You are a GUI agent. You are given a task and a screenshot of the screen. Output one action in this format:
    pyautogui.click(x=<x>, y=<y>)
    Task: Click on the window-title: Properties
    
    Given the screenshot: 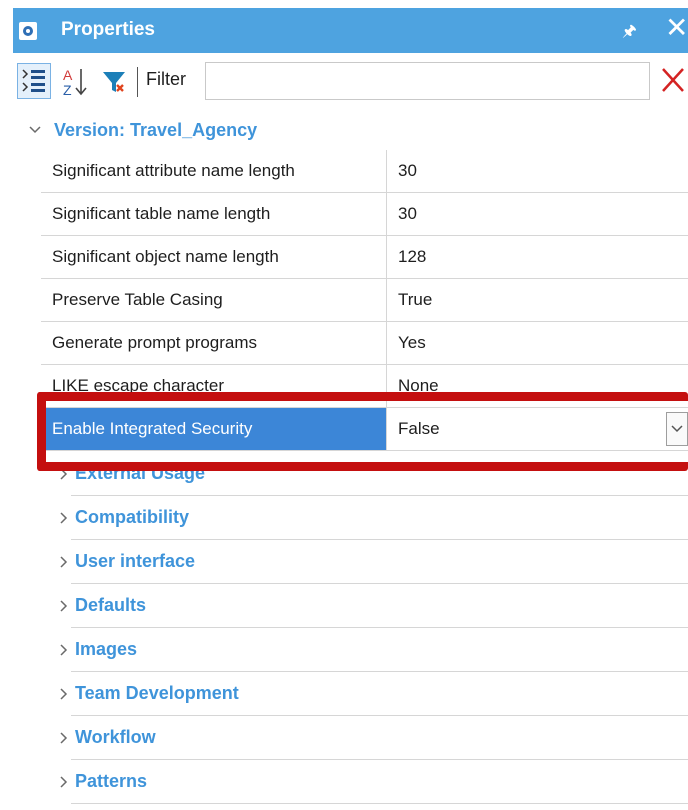 What is the action you would take?
    pyautogui.click(x=108, y=29)
    